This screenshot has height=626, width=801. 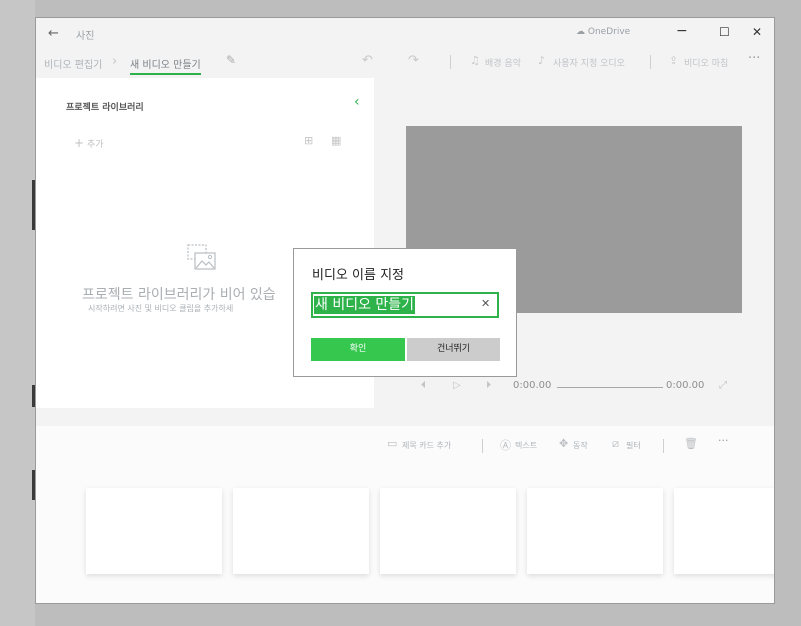 I want to click on redo-icon: ↷, so click(x=413, y=60).